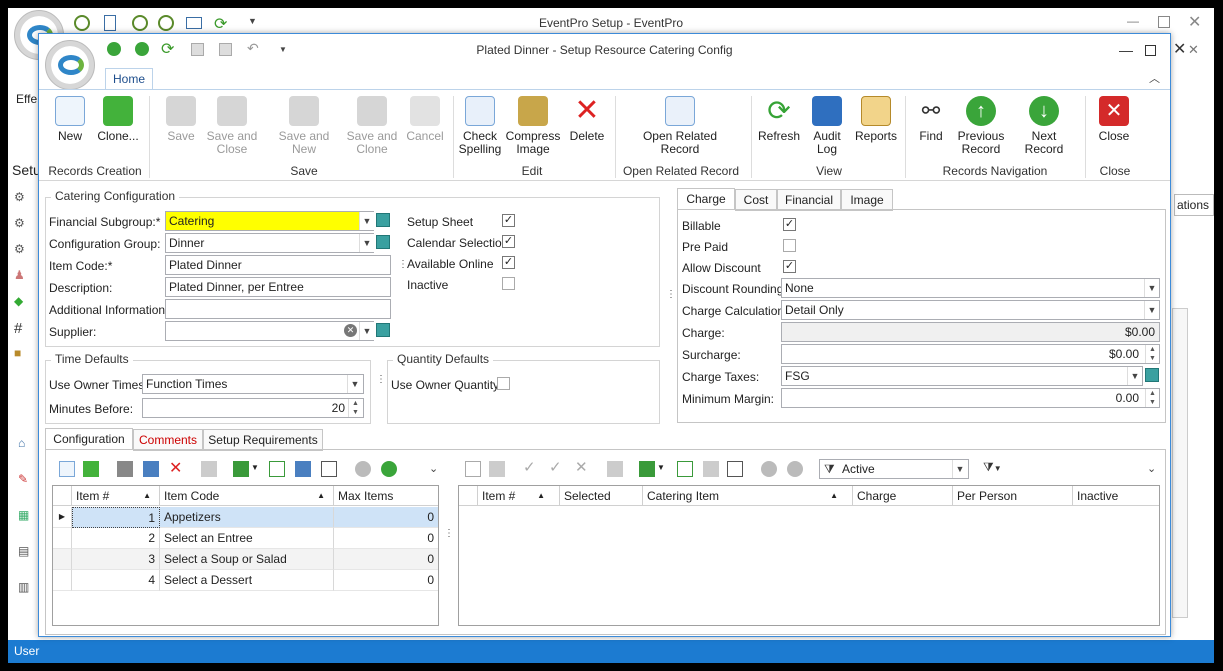 This screenshot has width=1223, height=671. Describe the element at coordinates (671, 295) in the screenshot. I see `splitter-handle-3: ⋮` at that location.